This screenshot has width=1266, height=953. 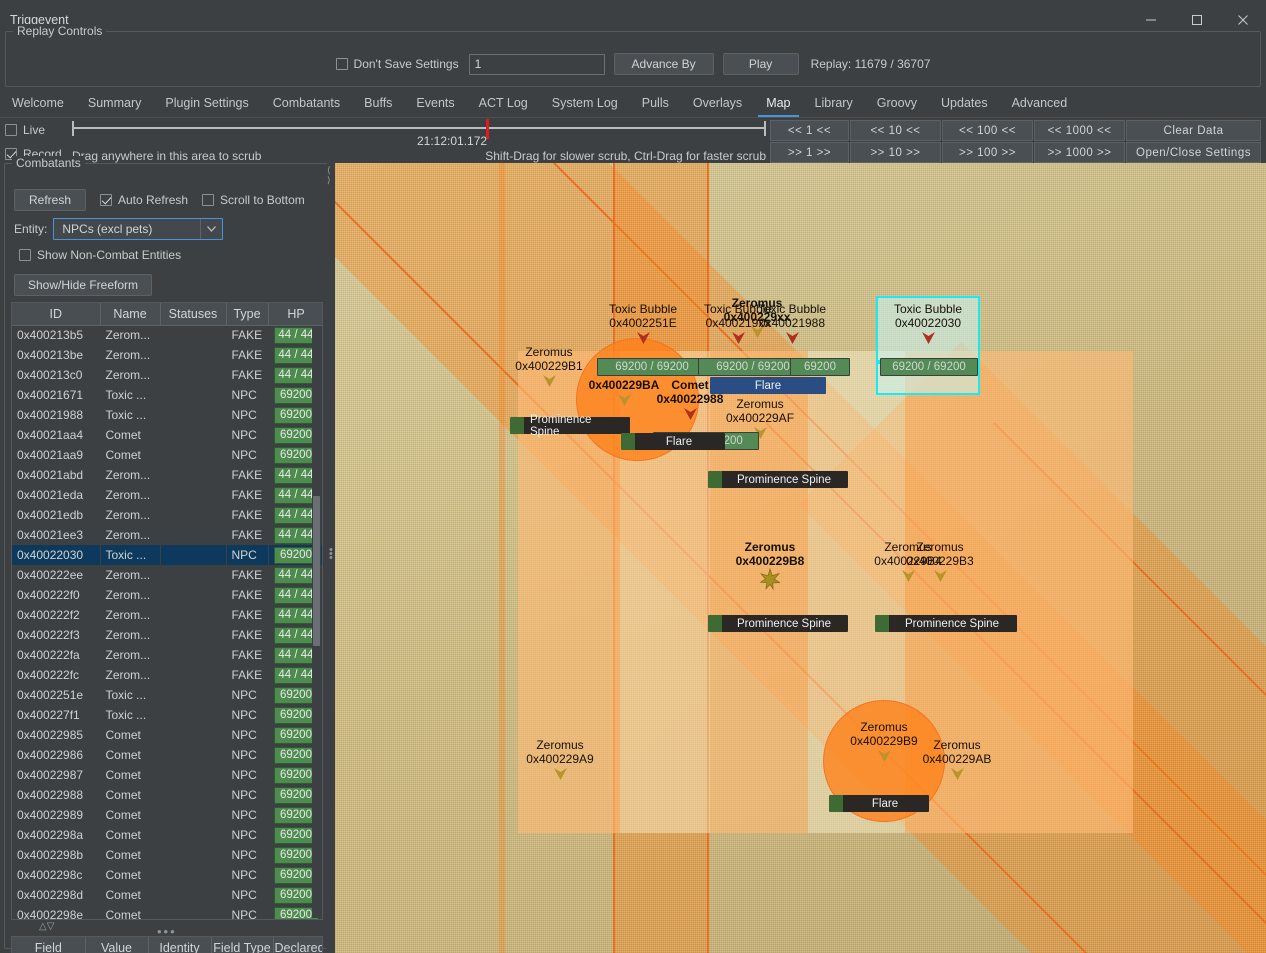 What do you see at coordinates (778, 103) in the screenshot?
I see `tab-map: Map` at bounding box center [778, 103].